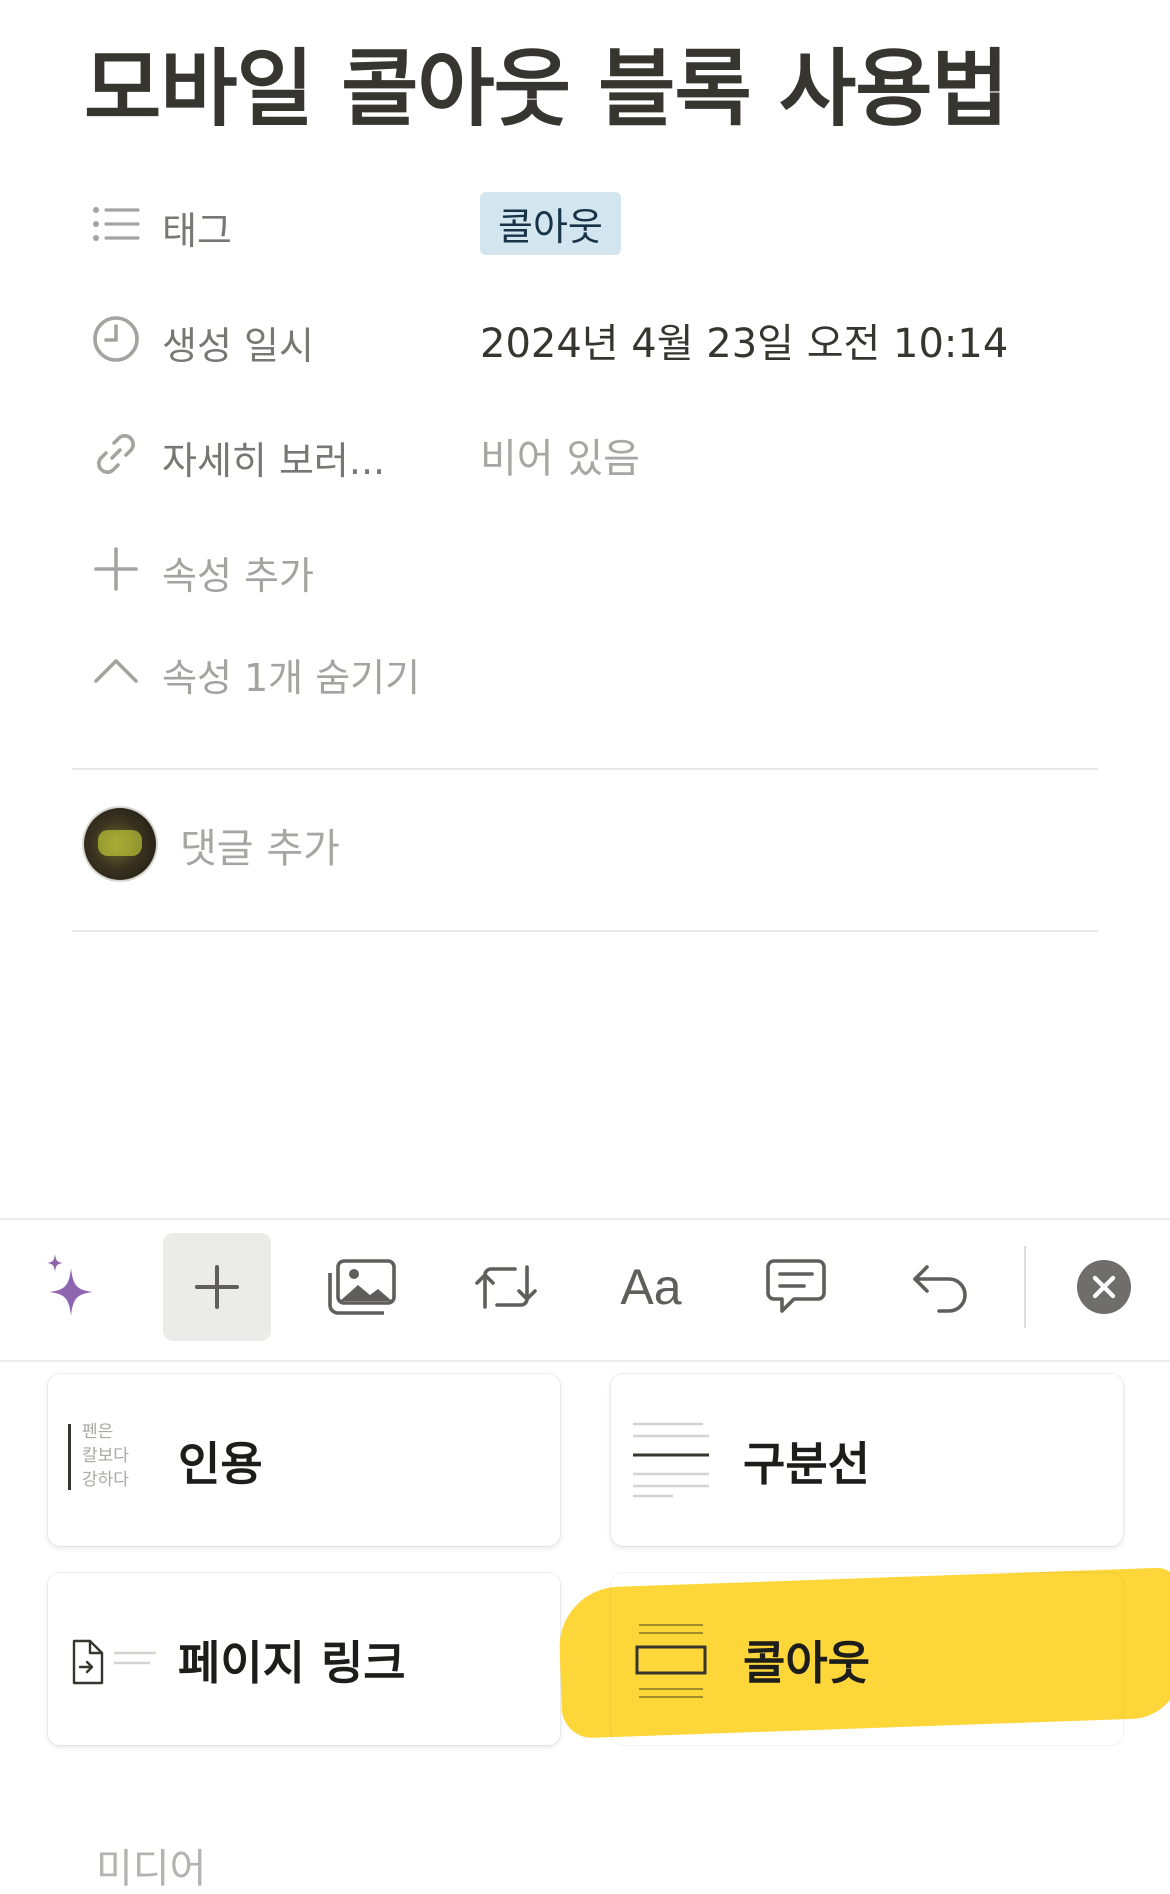  I want to click on quote-preview-line: 칼보다, so click(105, 1456).